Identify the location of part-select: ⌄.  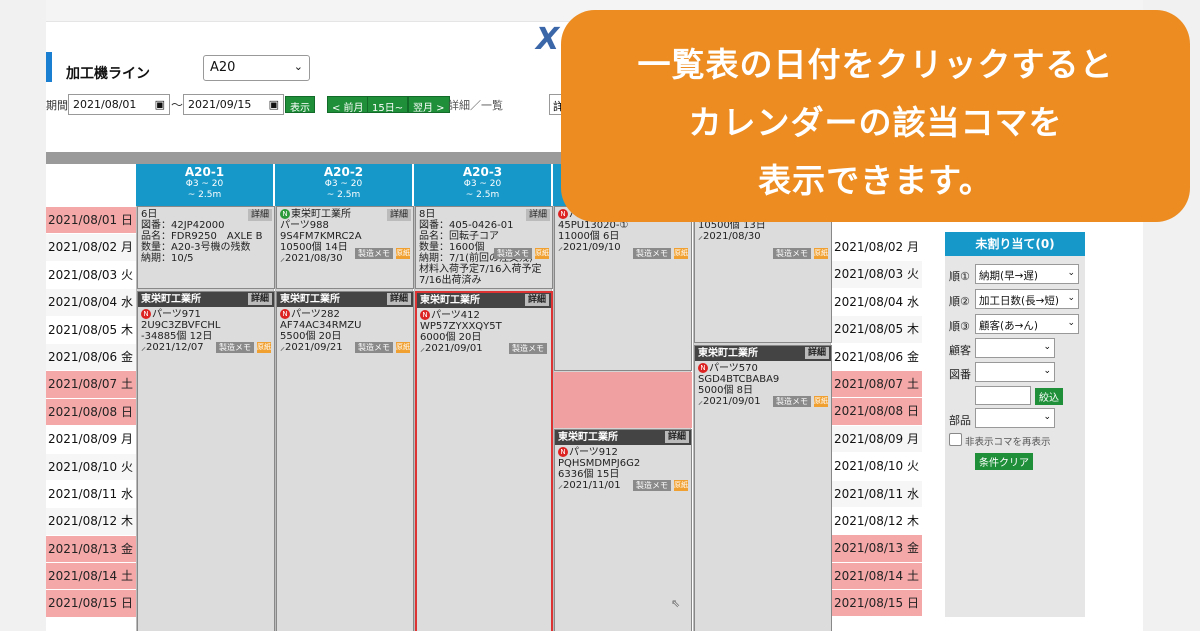
(1015, 418).